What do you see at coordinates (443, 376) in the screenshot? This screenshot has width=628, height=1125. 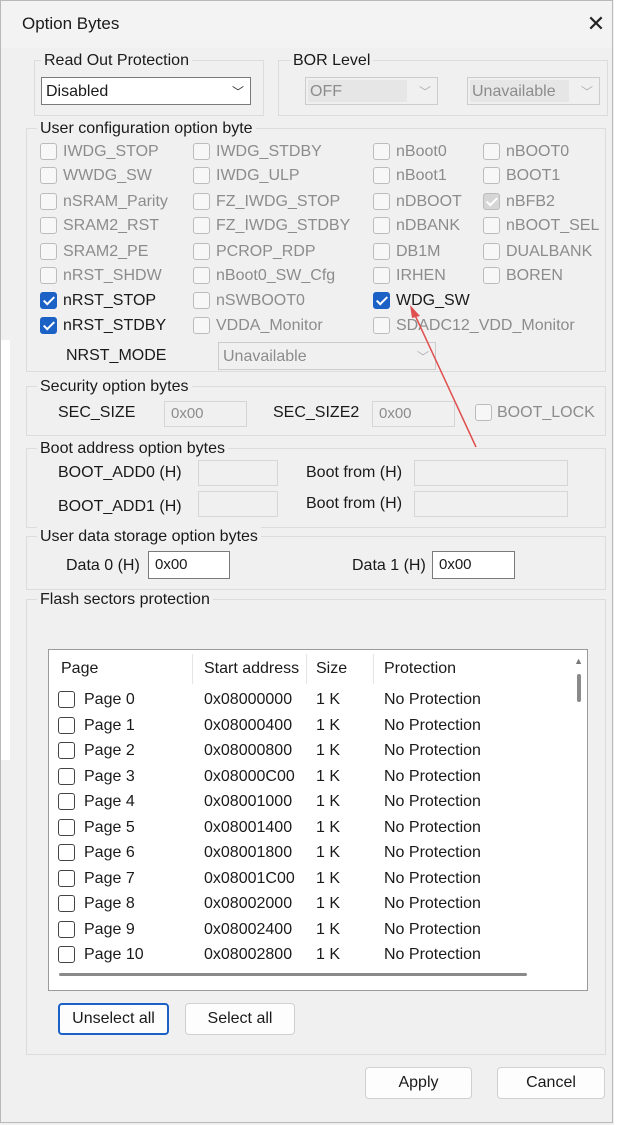 I see `annotation-arrow` at bounding box center [443, 376].